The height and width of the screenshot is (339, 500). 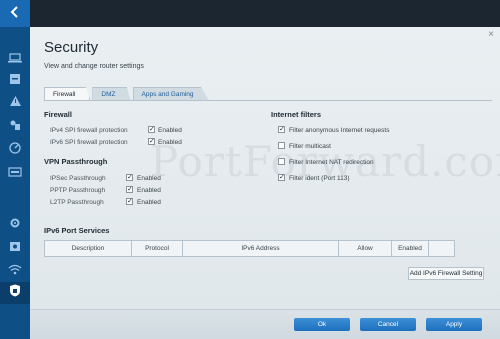 What do you see at coordinates (281, 129) in the screenshot?
I see `filter-anonymous-checkbox: ✓` at bounding box center [281, 129].